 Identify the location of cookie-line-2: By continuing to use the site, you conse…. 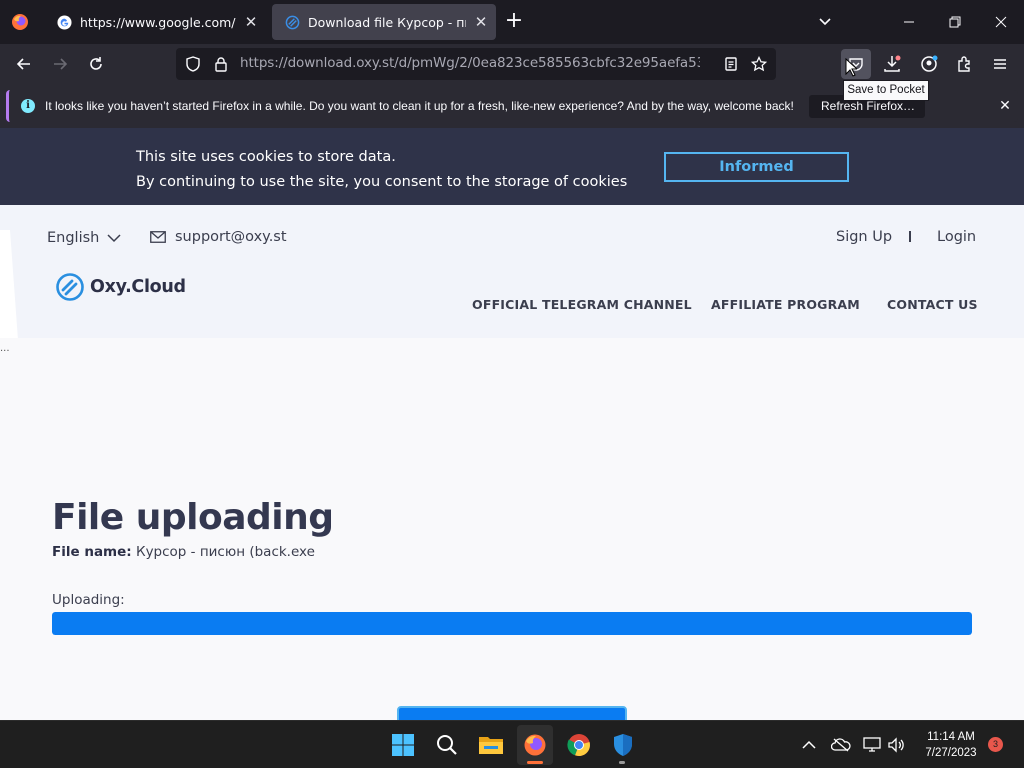
(382, 182).